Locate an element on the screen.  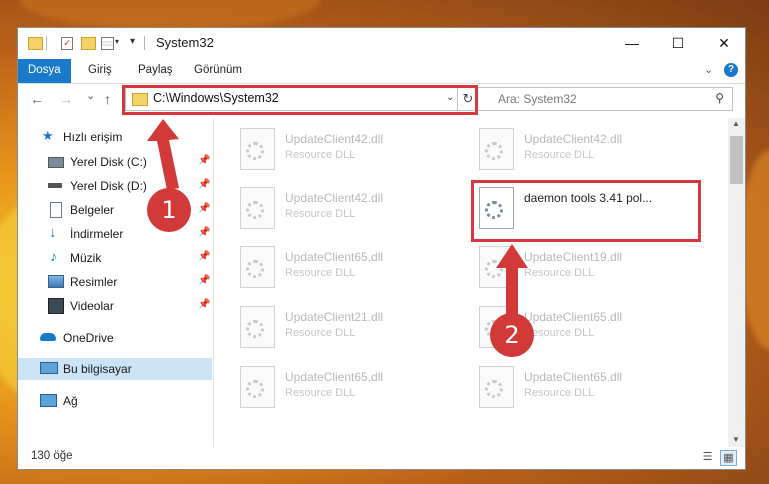
step-badge-1: 1 is located at coordinates (169, 210).